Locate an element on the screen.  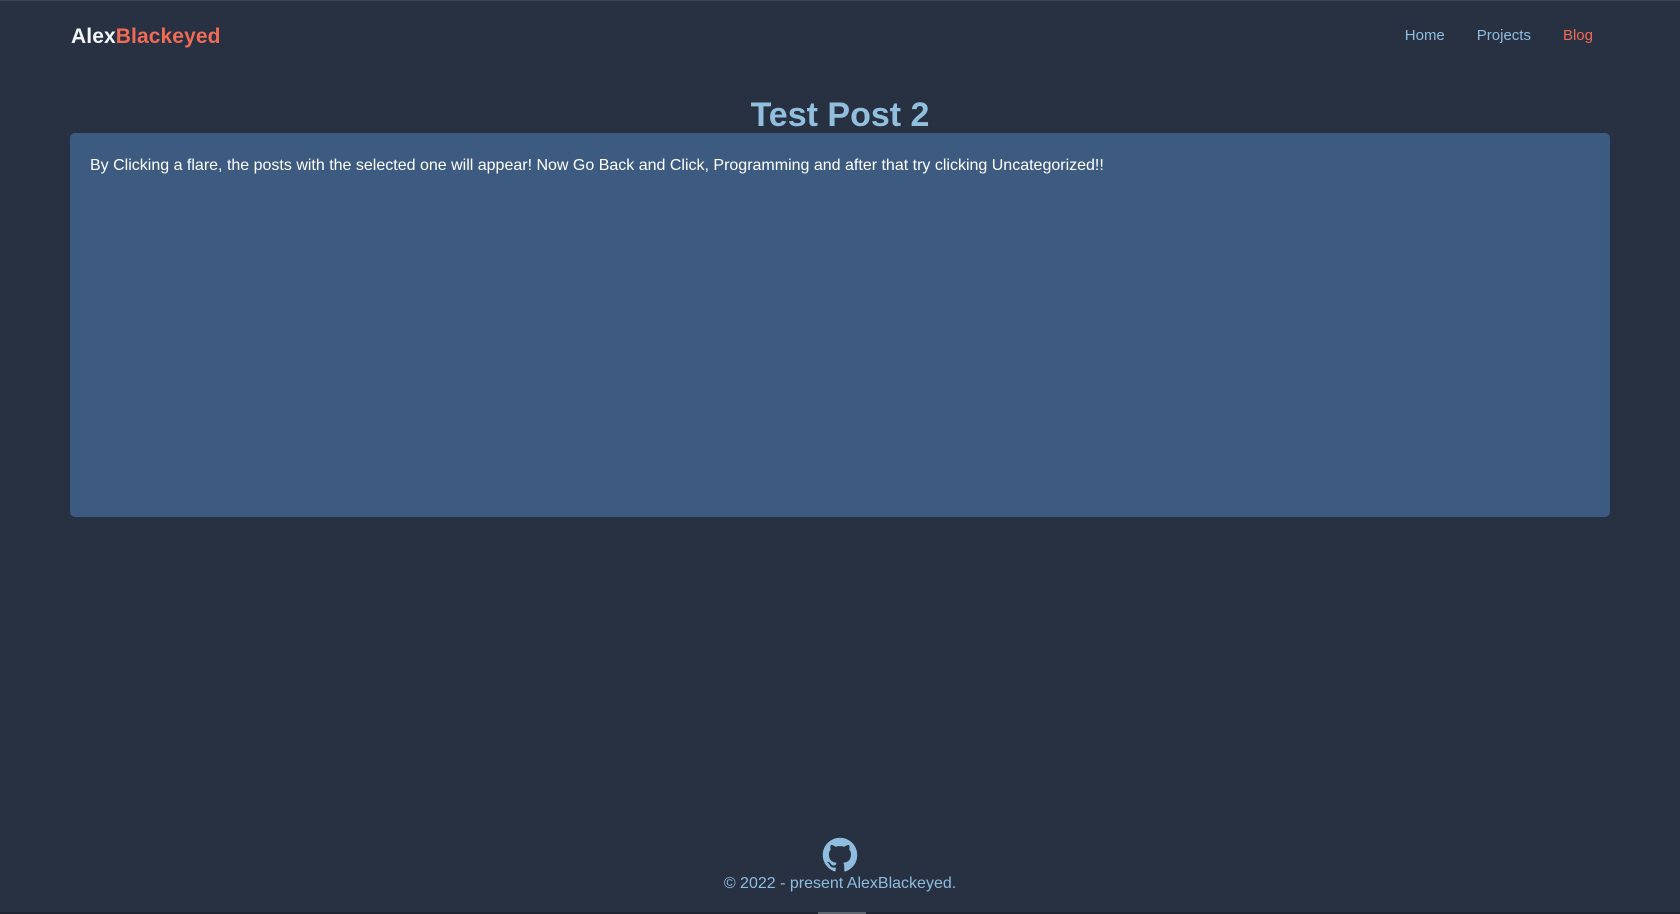
brand-first-name: Alex is located at coordinates (93, 36).